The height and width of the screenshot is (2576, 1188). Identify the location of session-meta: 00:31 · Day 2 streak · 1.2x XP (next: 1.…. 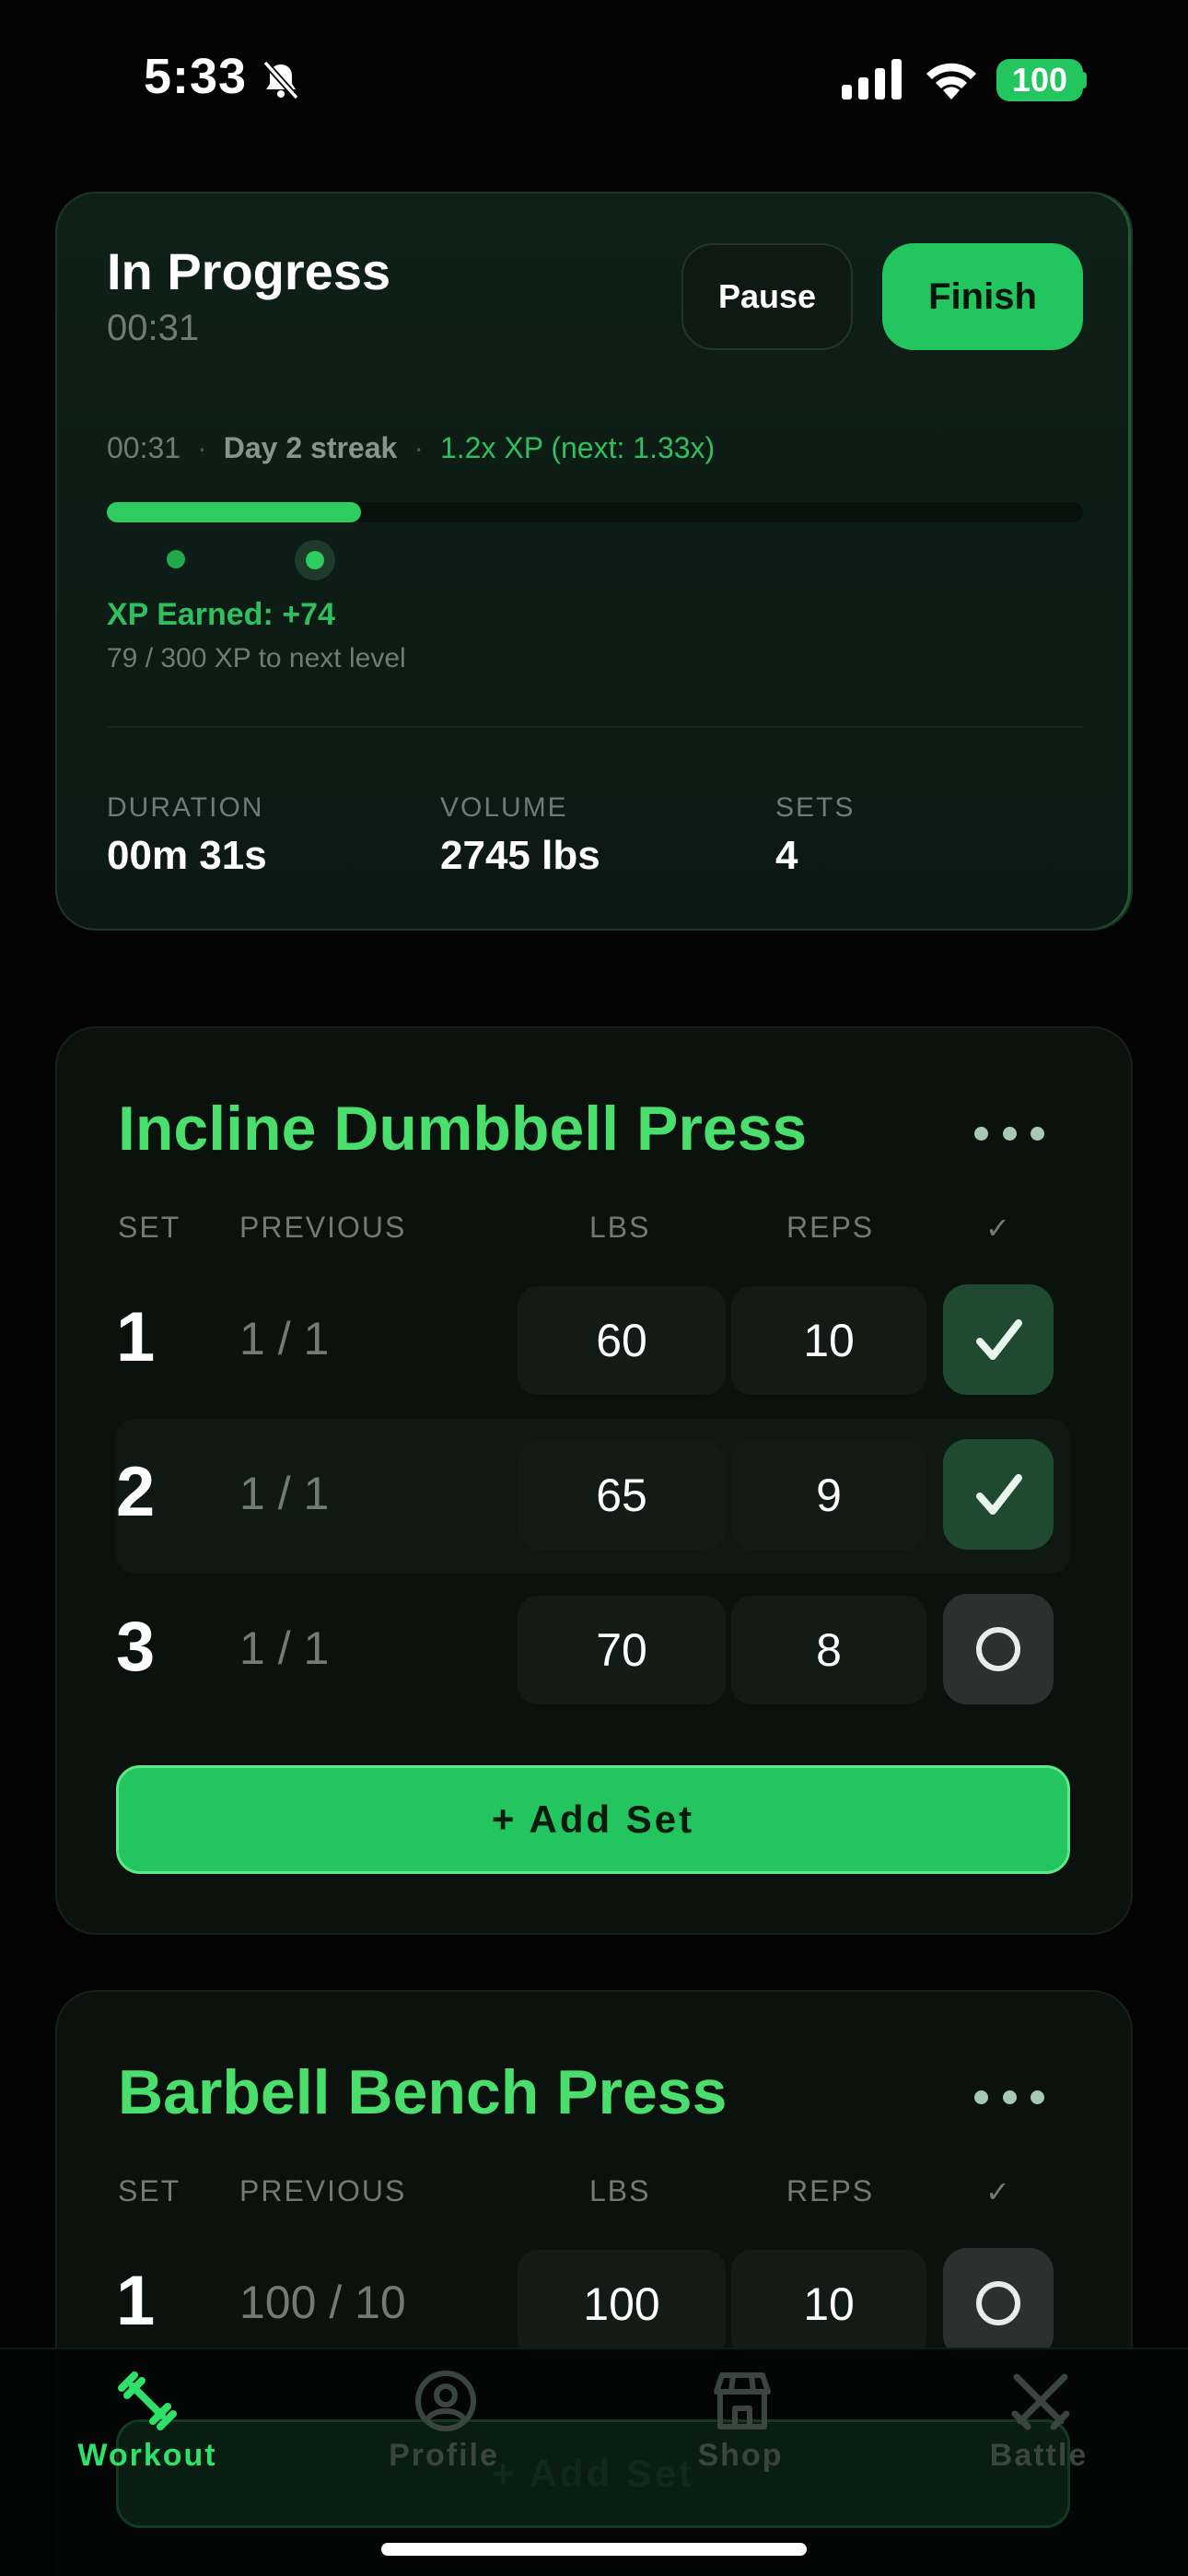
(411, 448).